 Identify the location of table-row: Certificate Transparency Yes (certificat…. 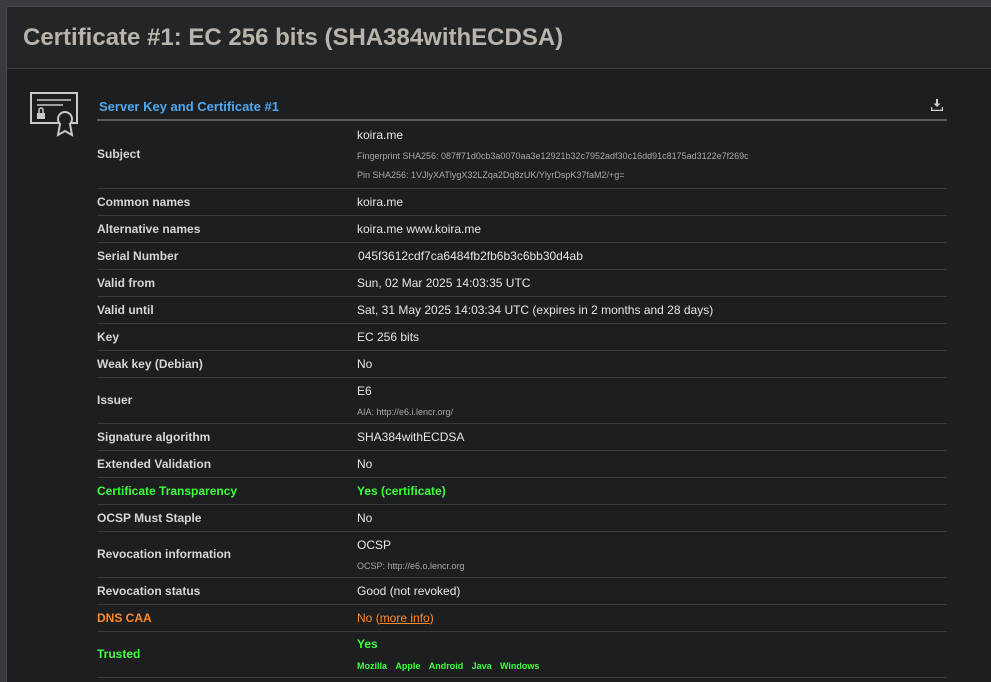
(522, 491).